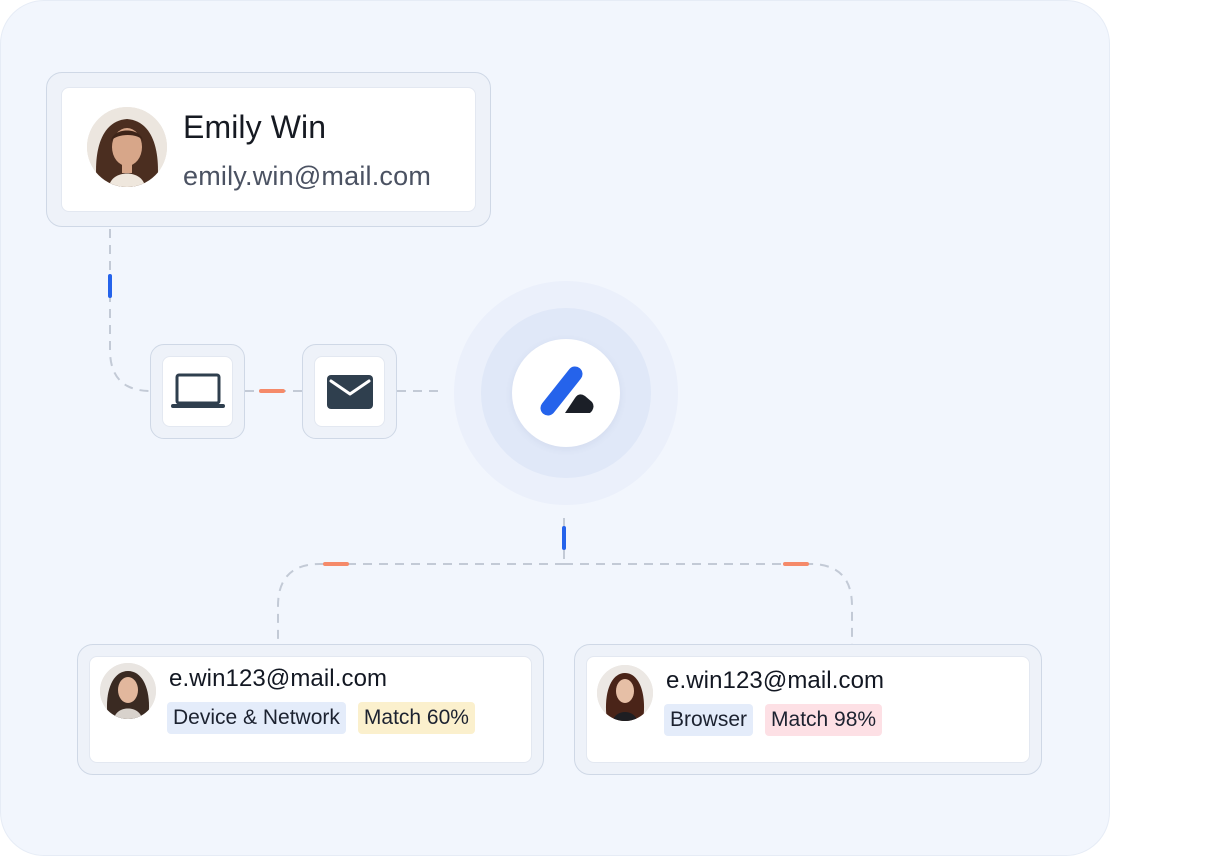 The height and width of the screenshot is (856, 1210). I want to click on connector-branch-left, so click(420, 603).